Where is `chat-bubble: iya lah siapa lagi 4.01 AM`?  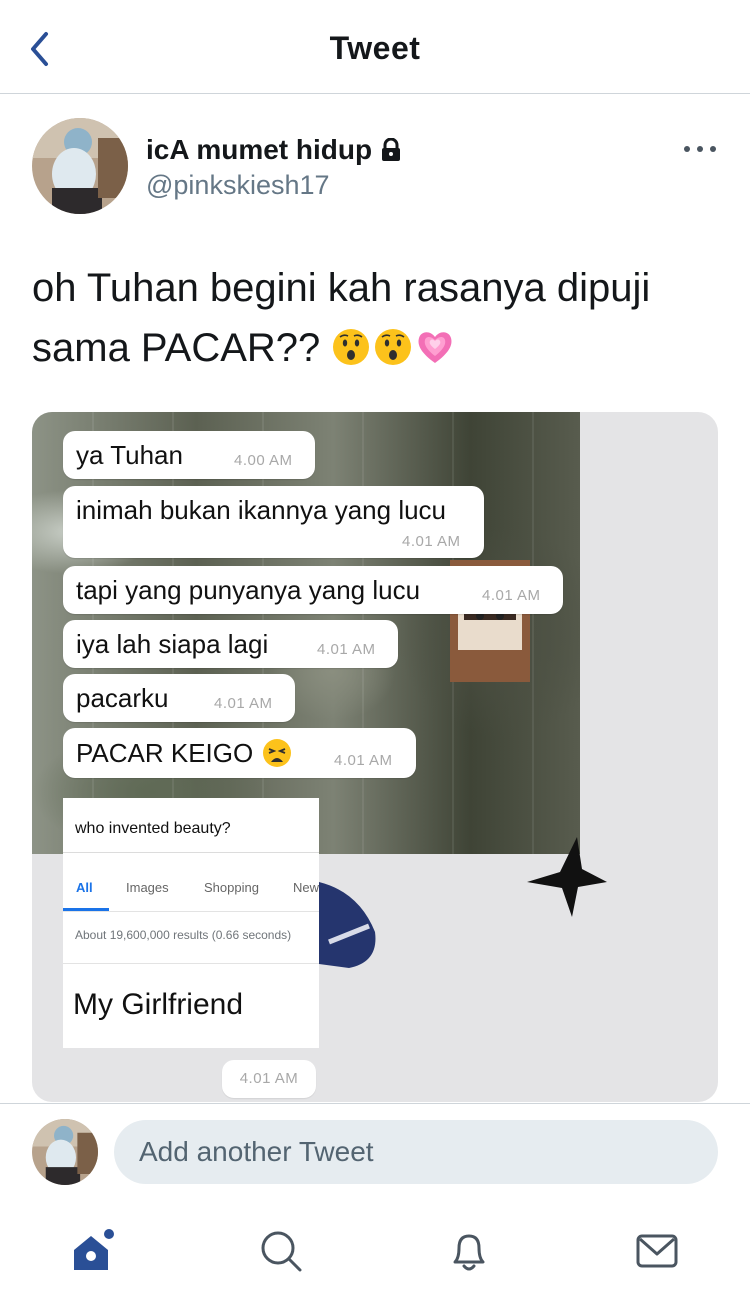 chat-bubble: iya lah siapa lagi 4.01 AM is located at coordinates (230, 644).